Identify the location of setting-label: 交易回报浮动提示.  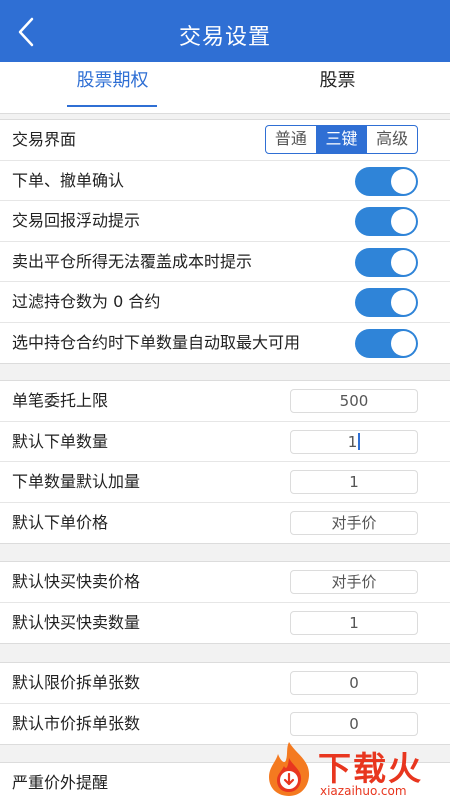
(76, 220).